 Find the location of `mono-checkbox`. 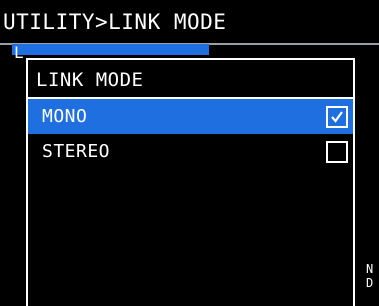

mono-checkbox is located at coordinates (337, 117).